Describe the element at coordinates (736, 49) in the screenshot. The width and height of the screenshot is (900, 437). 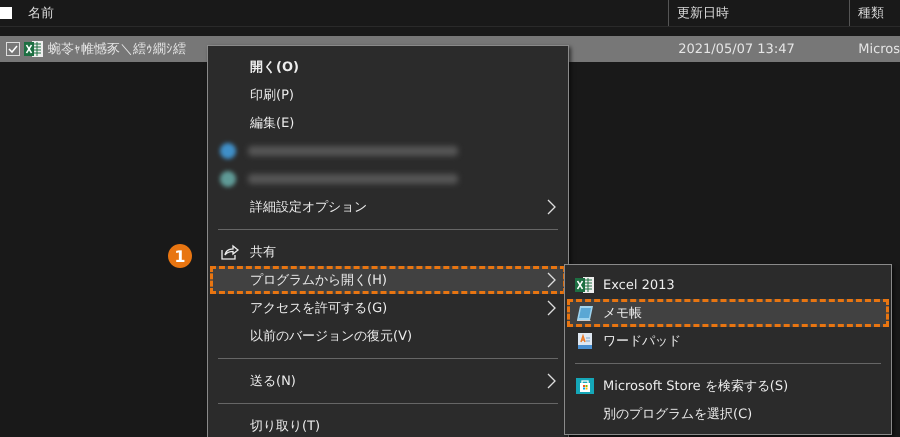
I see `modified-date: 2021/05/07 13:47` at that location.